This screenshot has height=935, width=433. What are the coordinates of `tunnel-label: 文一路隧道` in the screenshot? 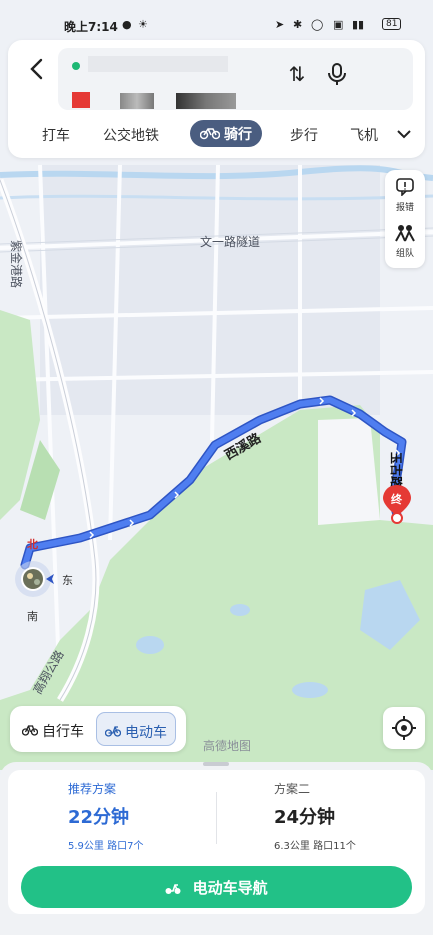 It's located at (230, 241).